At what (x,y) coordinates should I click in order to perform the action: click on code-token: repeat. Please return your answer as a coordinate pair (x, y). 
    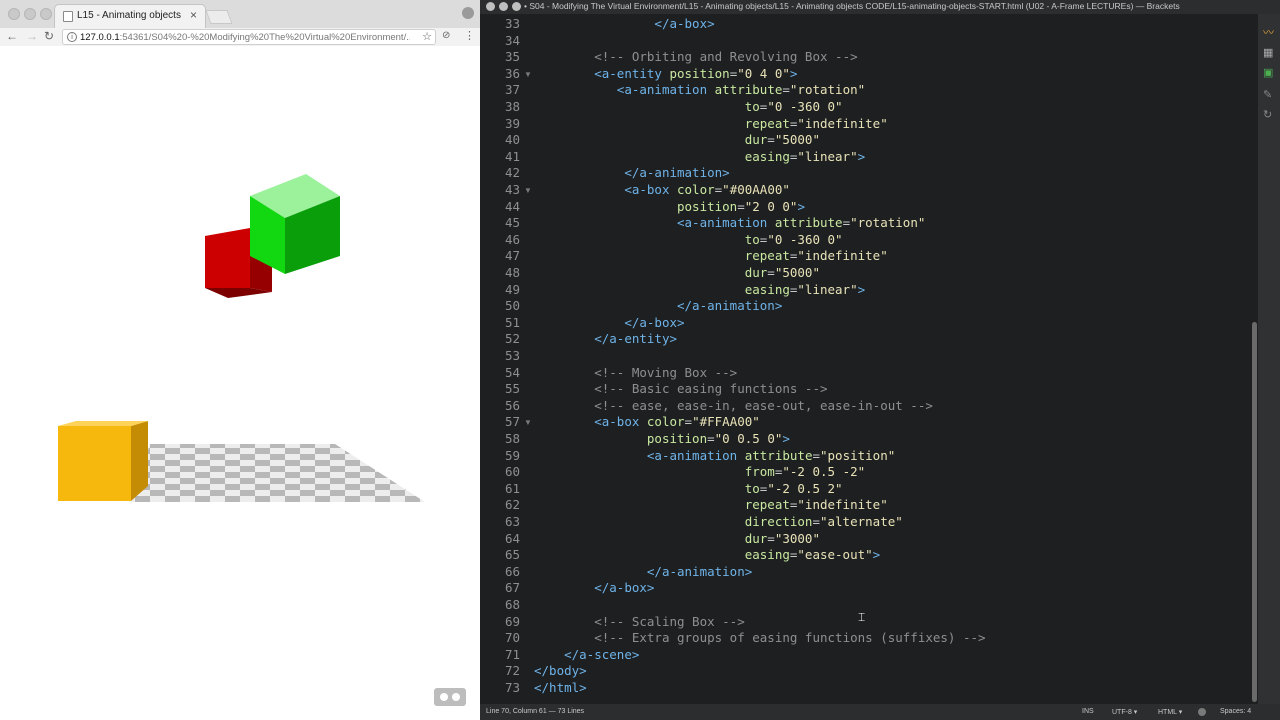
    Looking at the image, I should click on (767, 505).